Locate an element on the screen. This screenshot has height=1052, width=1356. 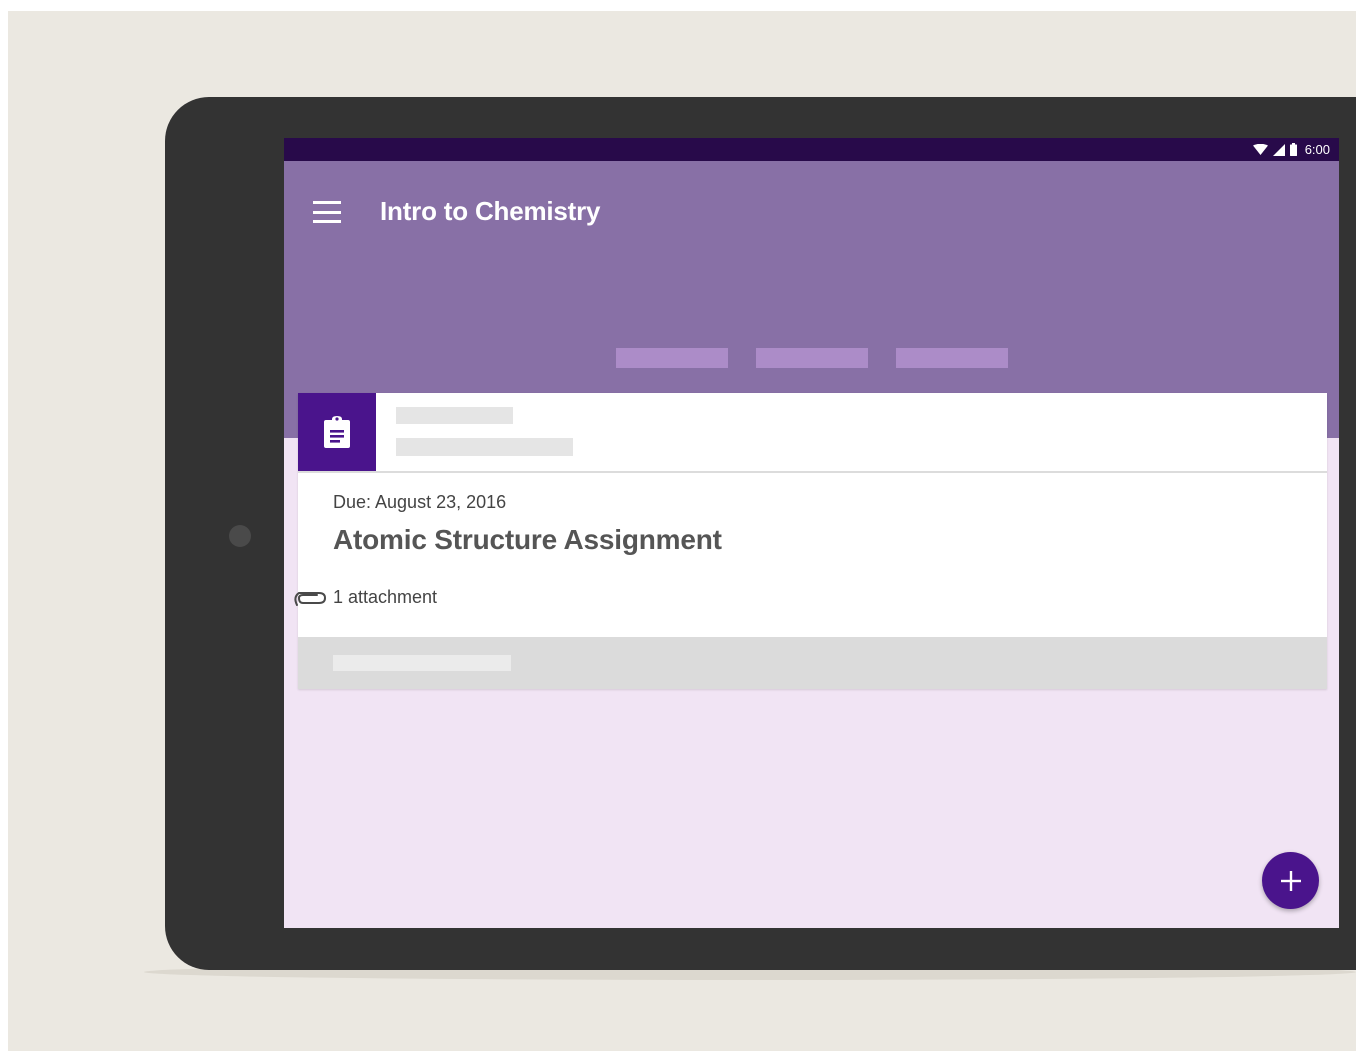
cell-signal-icon is located at coordinates (1278, 149).